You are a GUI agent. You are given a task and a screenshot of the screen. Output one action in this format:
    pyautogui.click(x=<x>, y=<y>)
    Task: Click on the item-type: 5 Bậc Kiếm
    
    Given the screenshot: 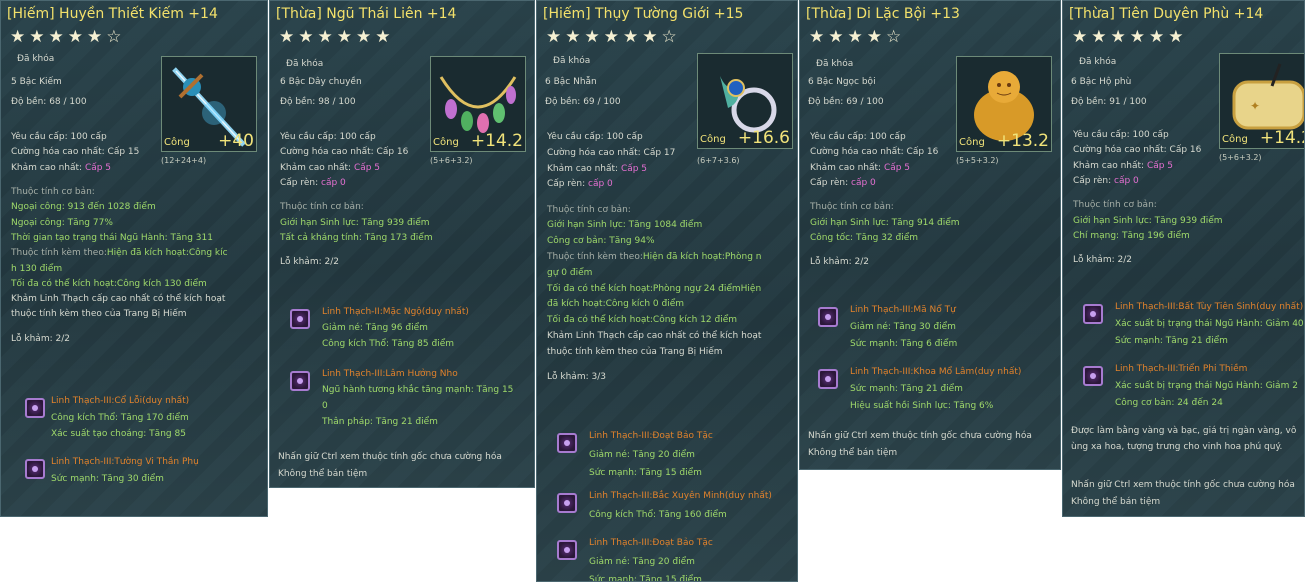 What is the action you would take?
    pyautogui.click(x=36, y=82)
    